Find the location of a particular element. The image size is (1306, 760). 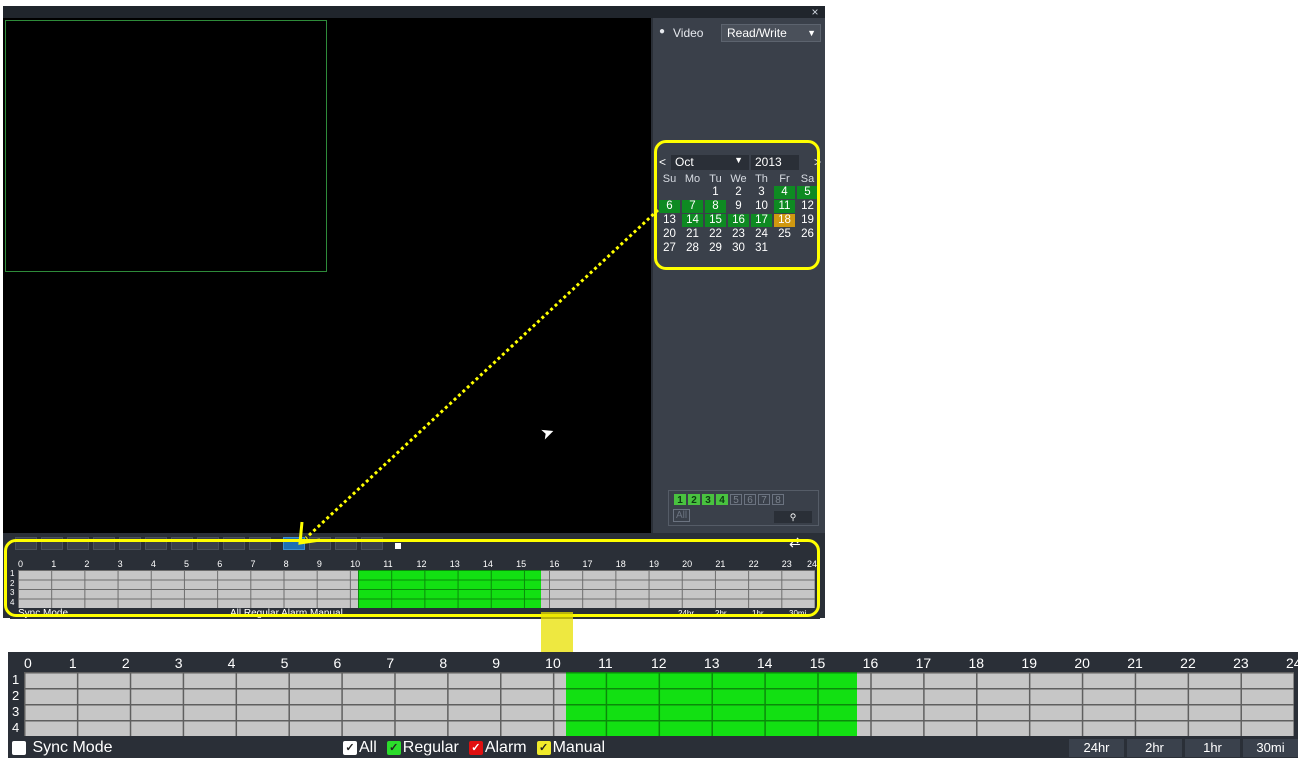

hour-label: 24 is located at coordinates (1294, 663).